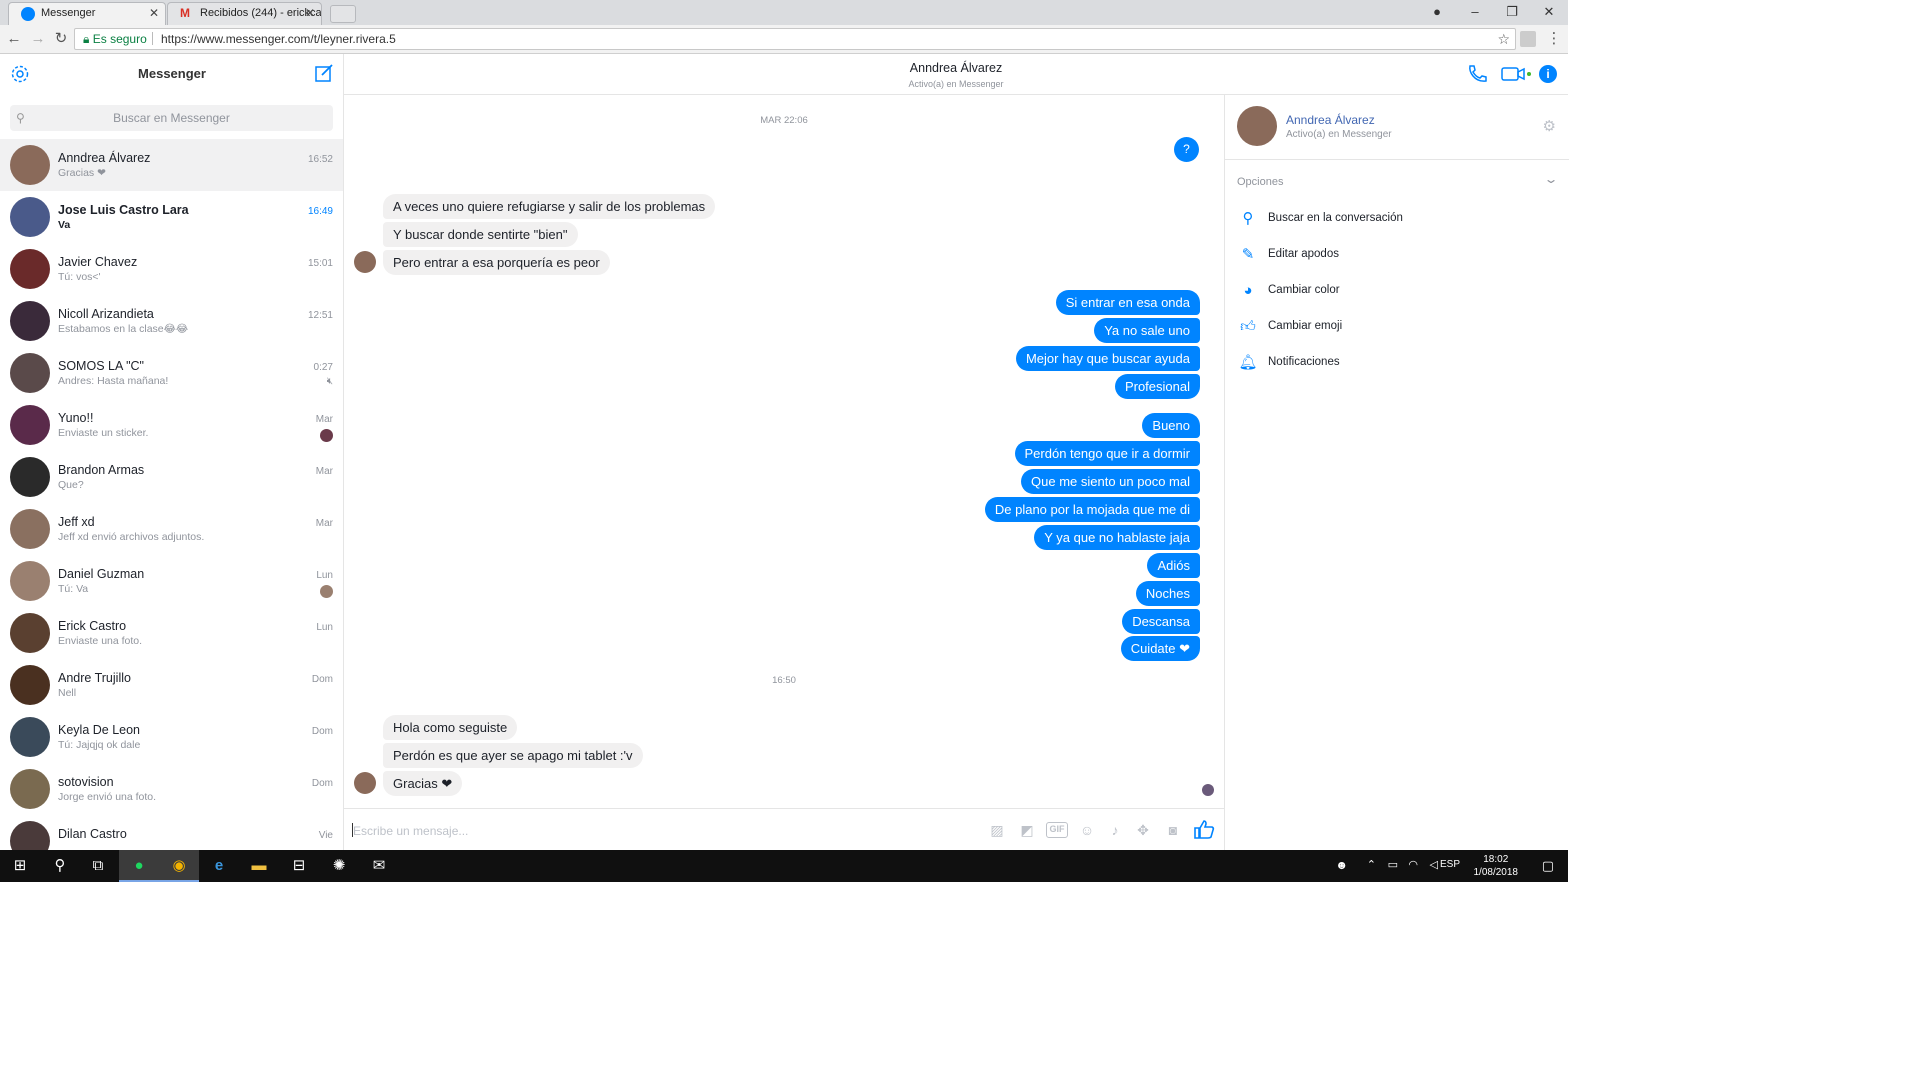 The height and width of the screenshot is (1080, 1920). Describe the element at coordinates (20, 866) in the screenshot. I see `windows-start-icon: ⊞` at that location.